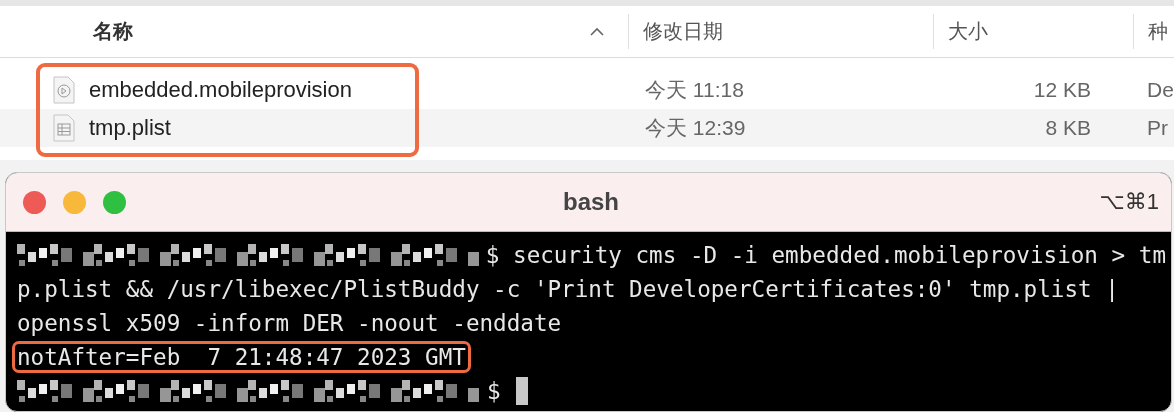 The image size is (1174, 412). Describe the element at coordinates (683, 31) in the screenshot. I see `column-header: 修改日期` at that location.